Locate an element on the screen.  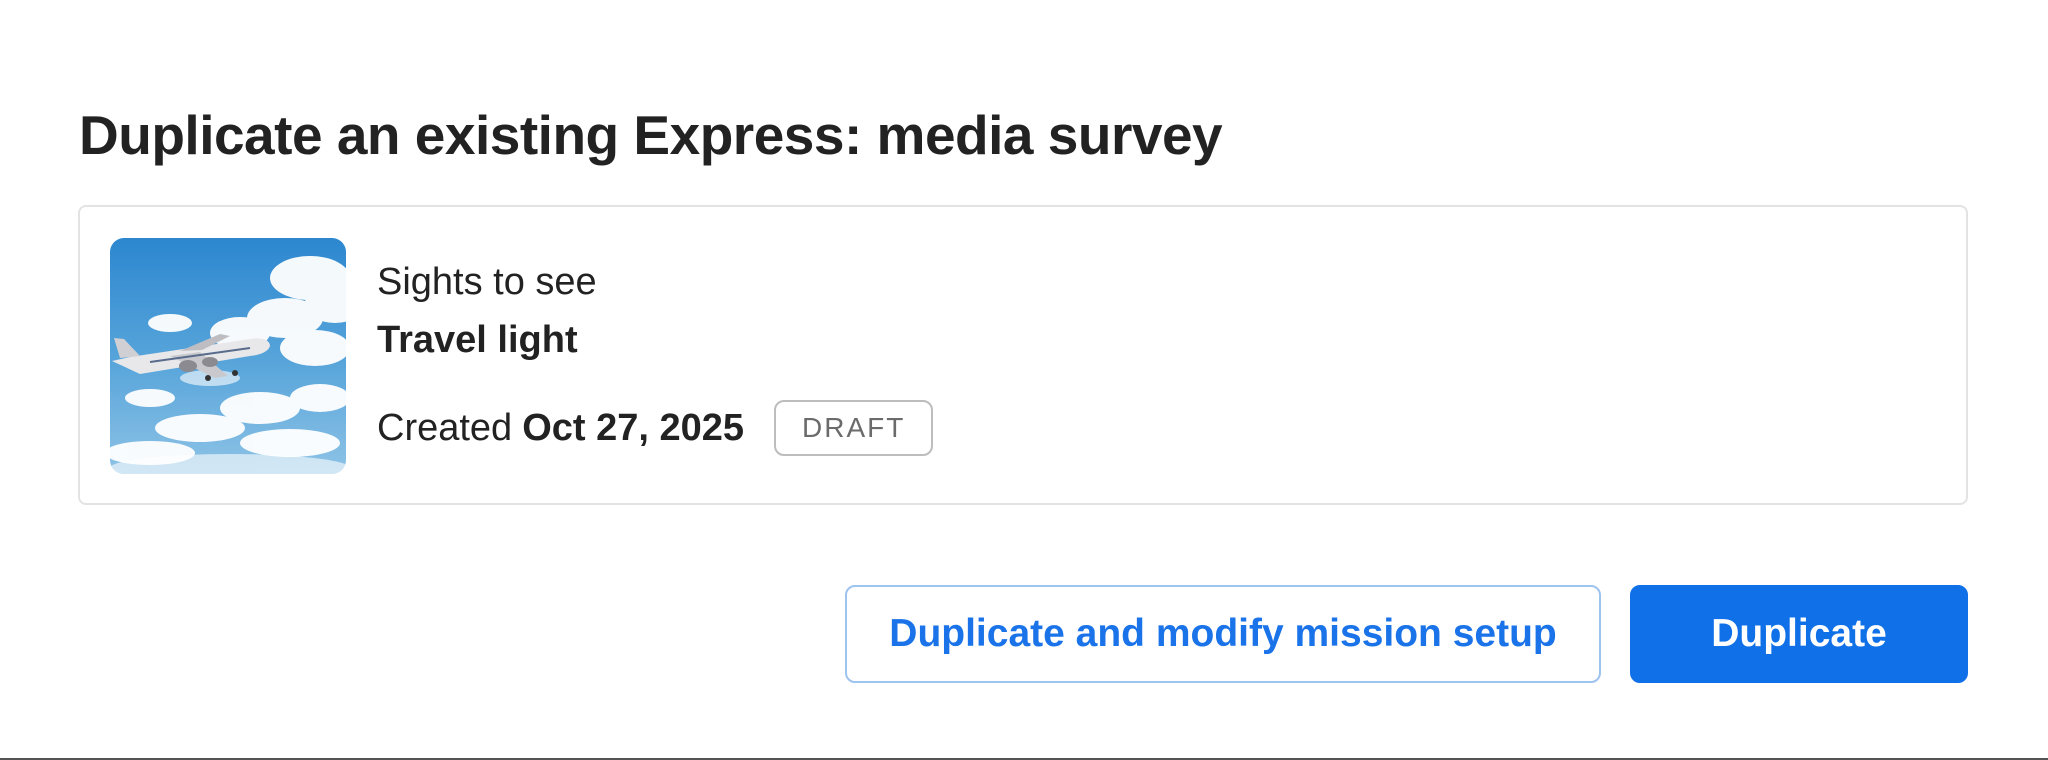
duplicate-button: Duplicate is located at coordinates (1799, 634).